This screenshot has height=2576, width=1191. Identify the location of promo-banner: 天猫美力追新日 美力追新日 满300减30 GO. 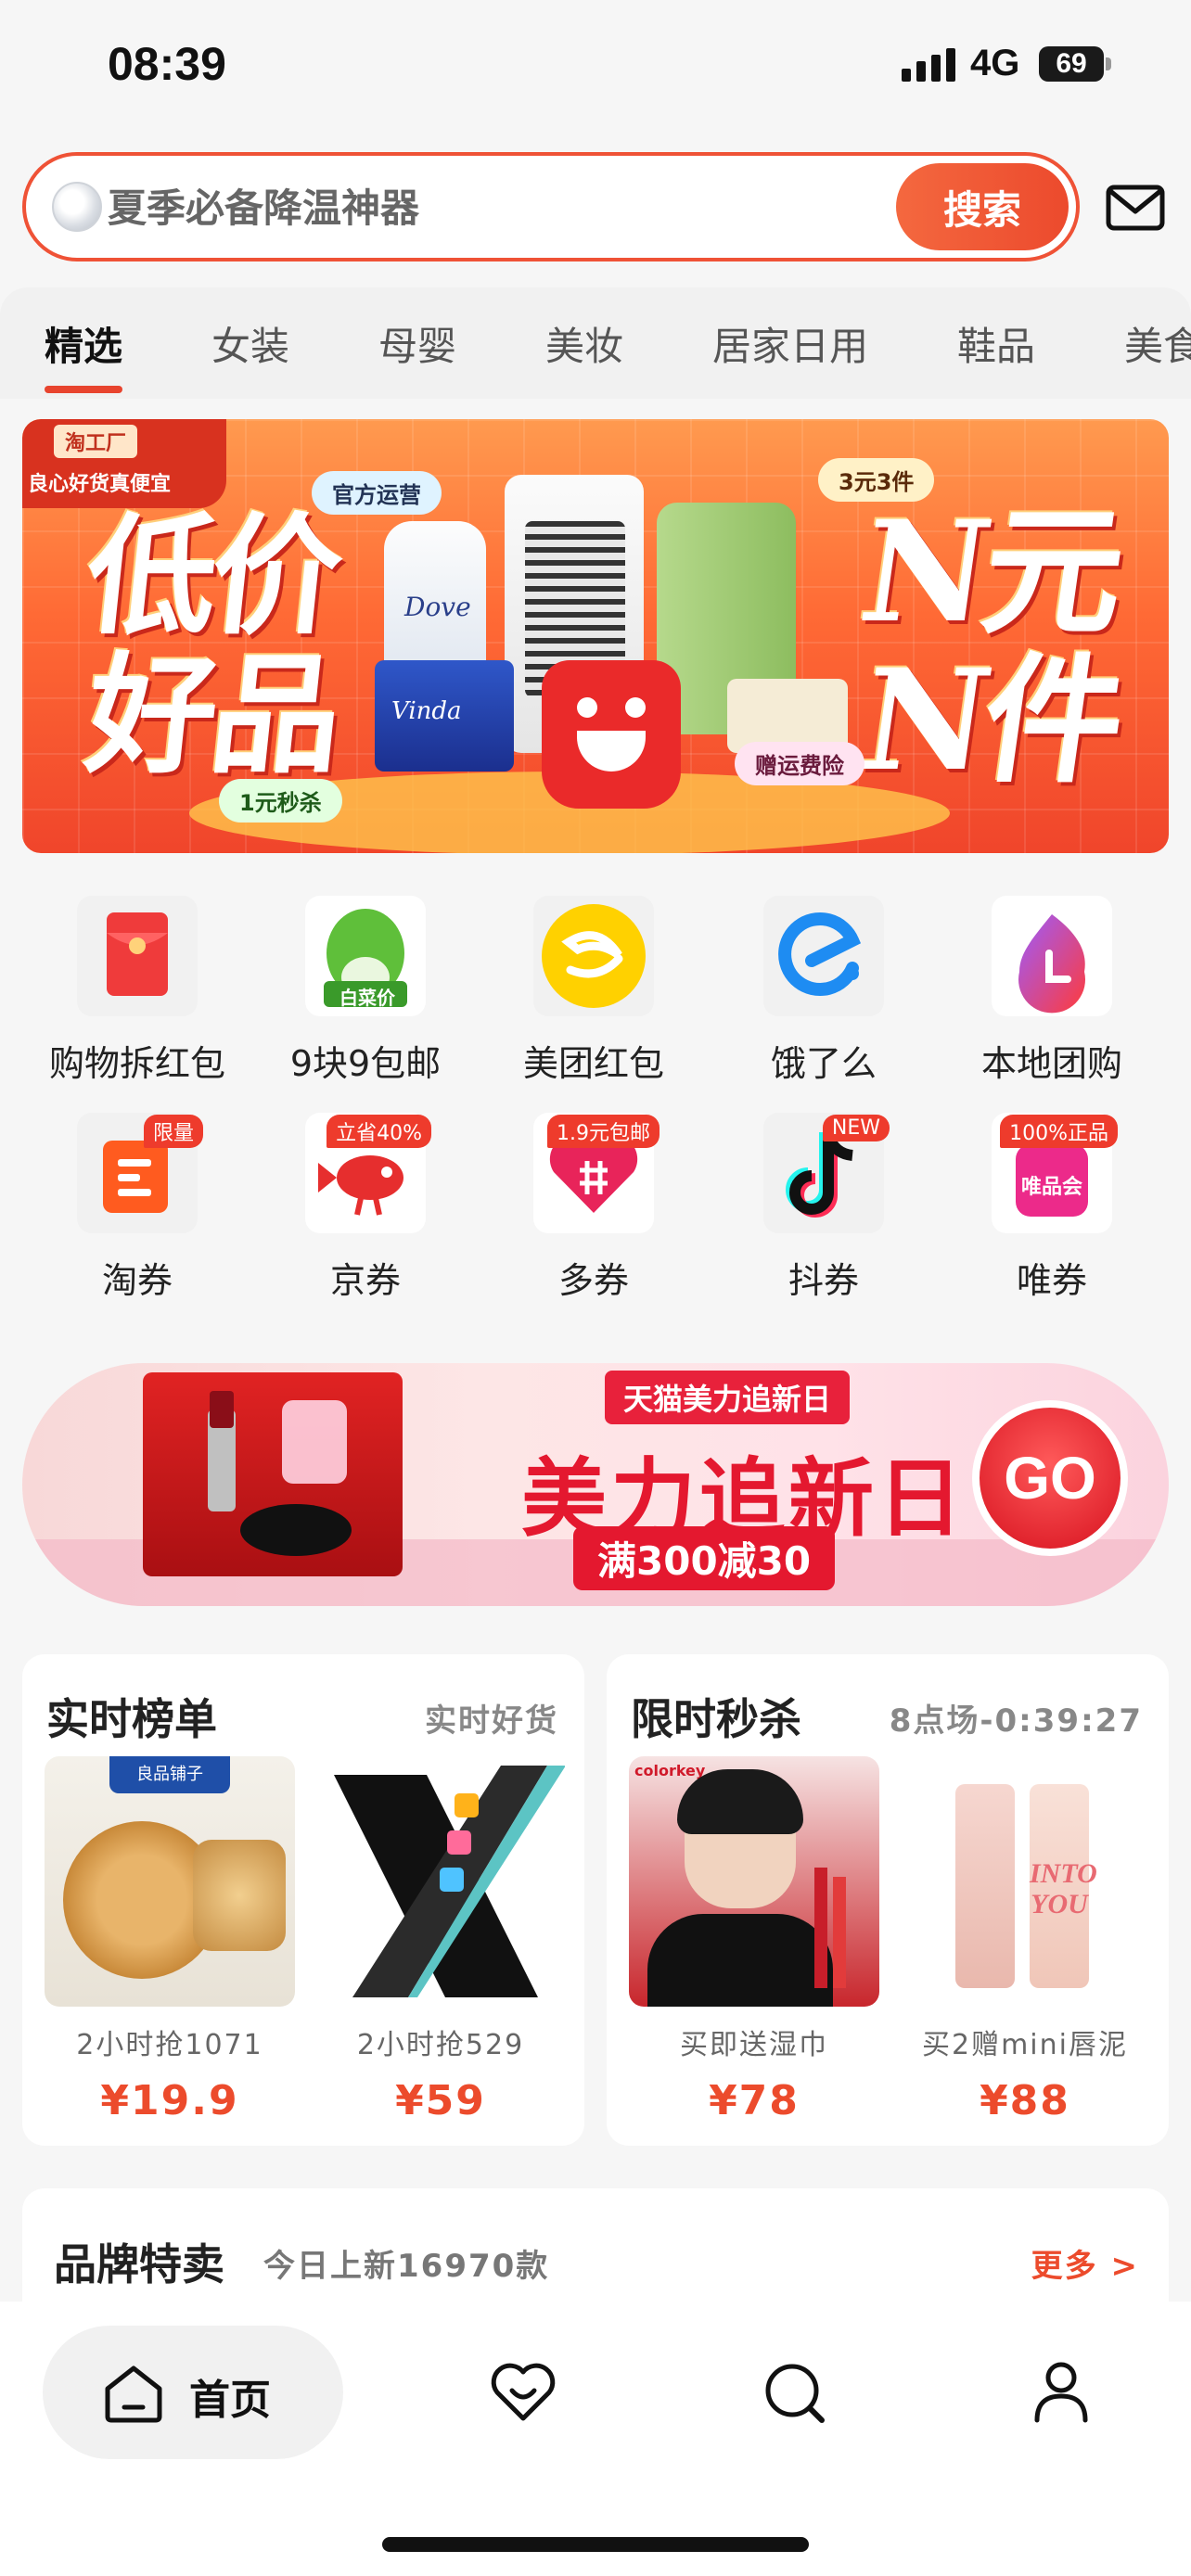
(595, 1485).